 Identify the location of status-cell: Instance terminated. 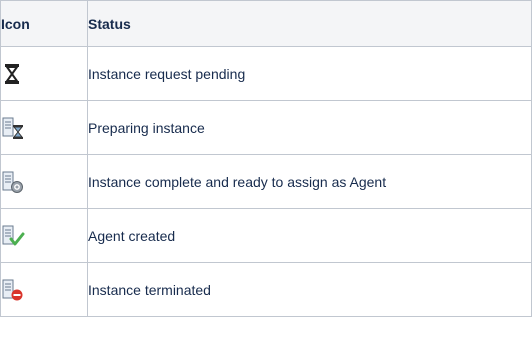
(309, 289).